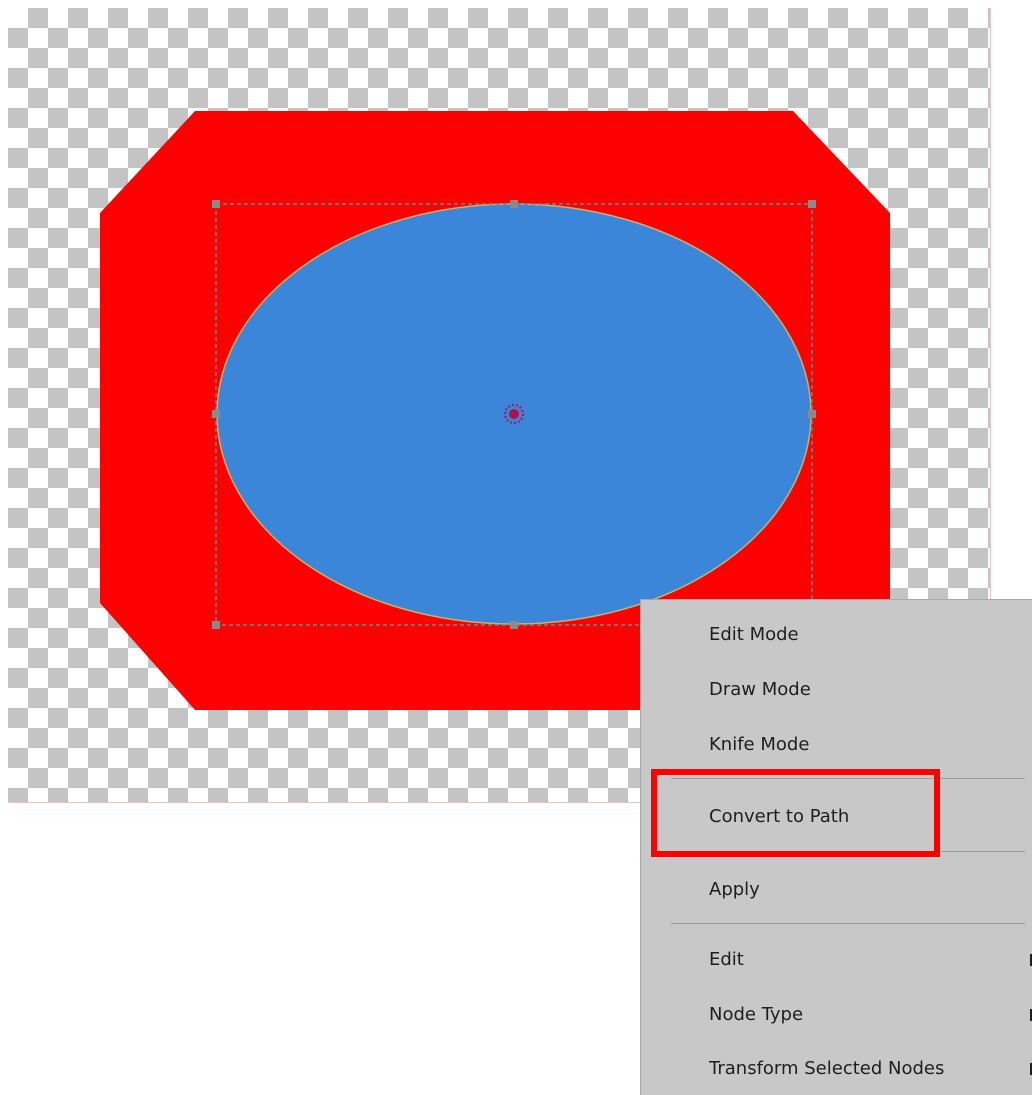  Describe the element at coordinates (836, 689) in the screenshot. I see `menu-item-draw-mode: Draw Mode` at that location.